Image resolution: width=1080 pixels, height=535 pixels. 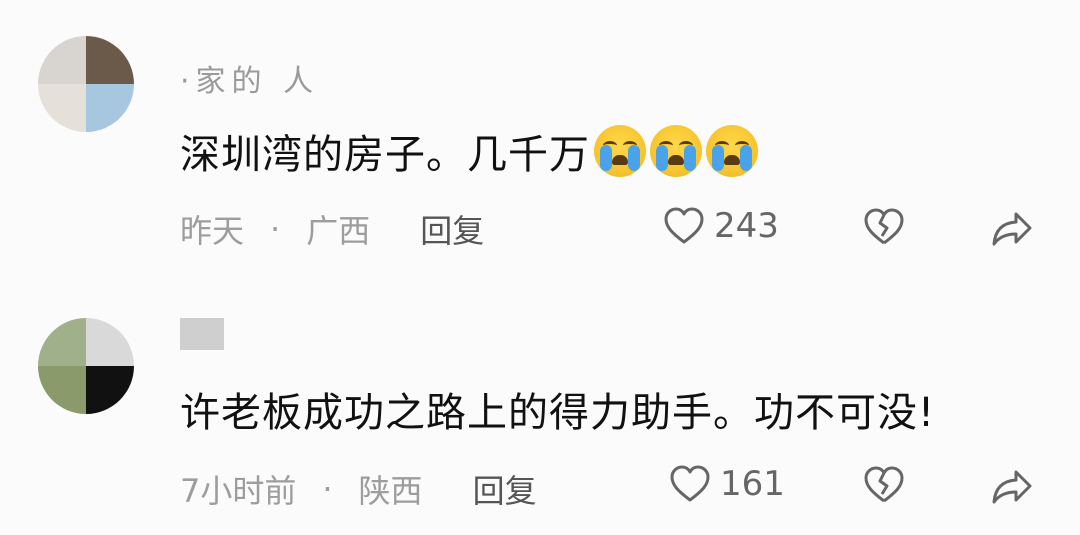 What do you see at coordinates (202, 334) in the screenshot?
I see `username` at bounding box center [202, 334].